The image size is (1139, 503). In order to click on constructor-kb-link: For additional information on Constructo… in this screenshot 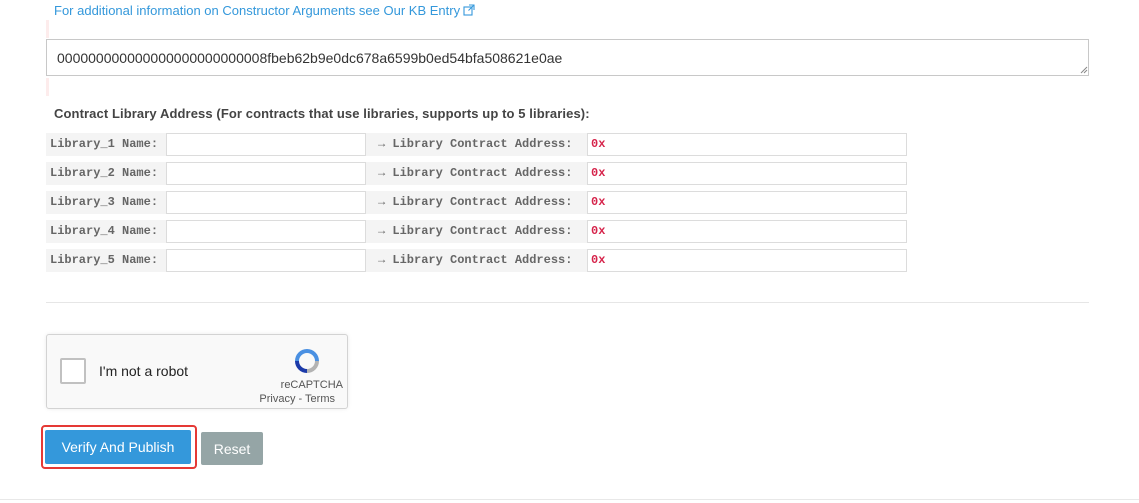, I will do `click(264, 10)`.